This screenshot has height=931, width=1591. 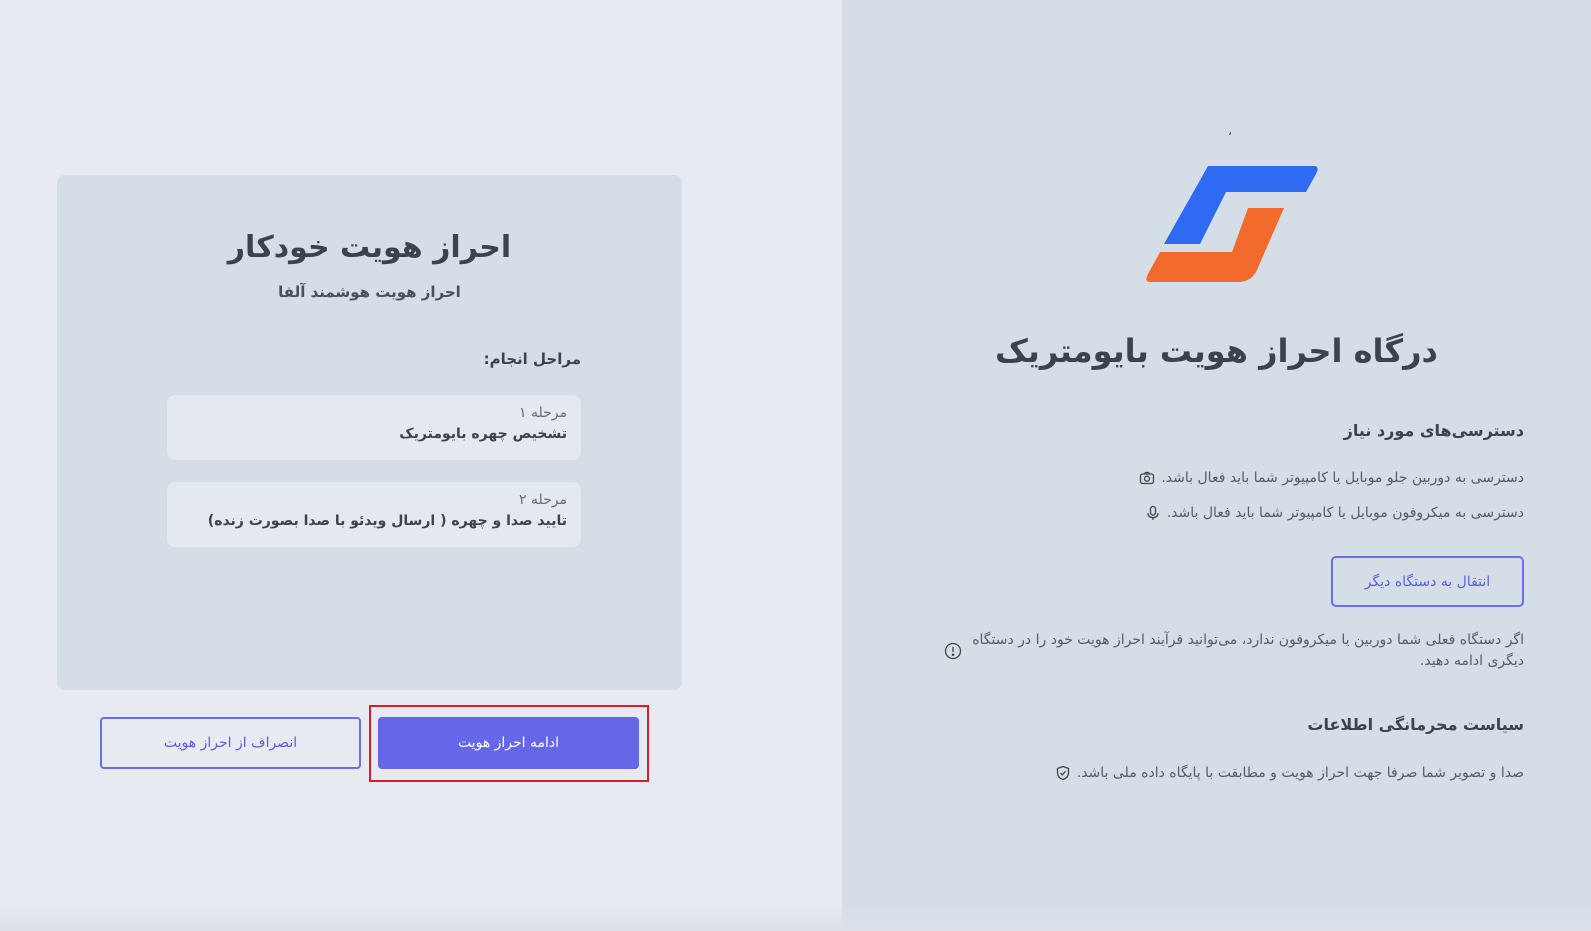 I want to click on brand-logo-icon, so click(x=1232, y=224).